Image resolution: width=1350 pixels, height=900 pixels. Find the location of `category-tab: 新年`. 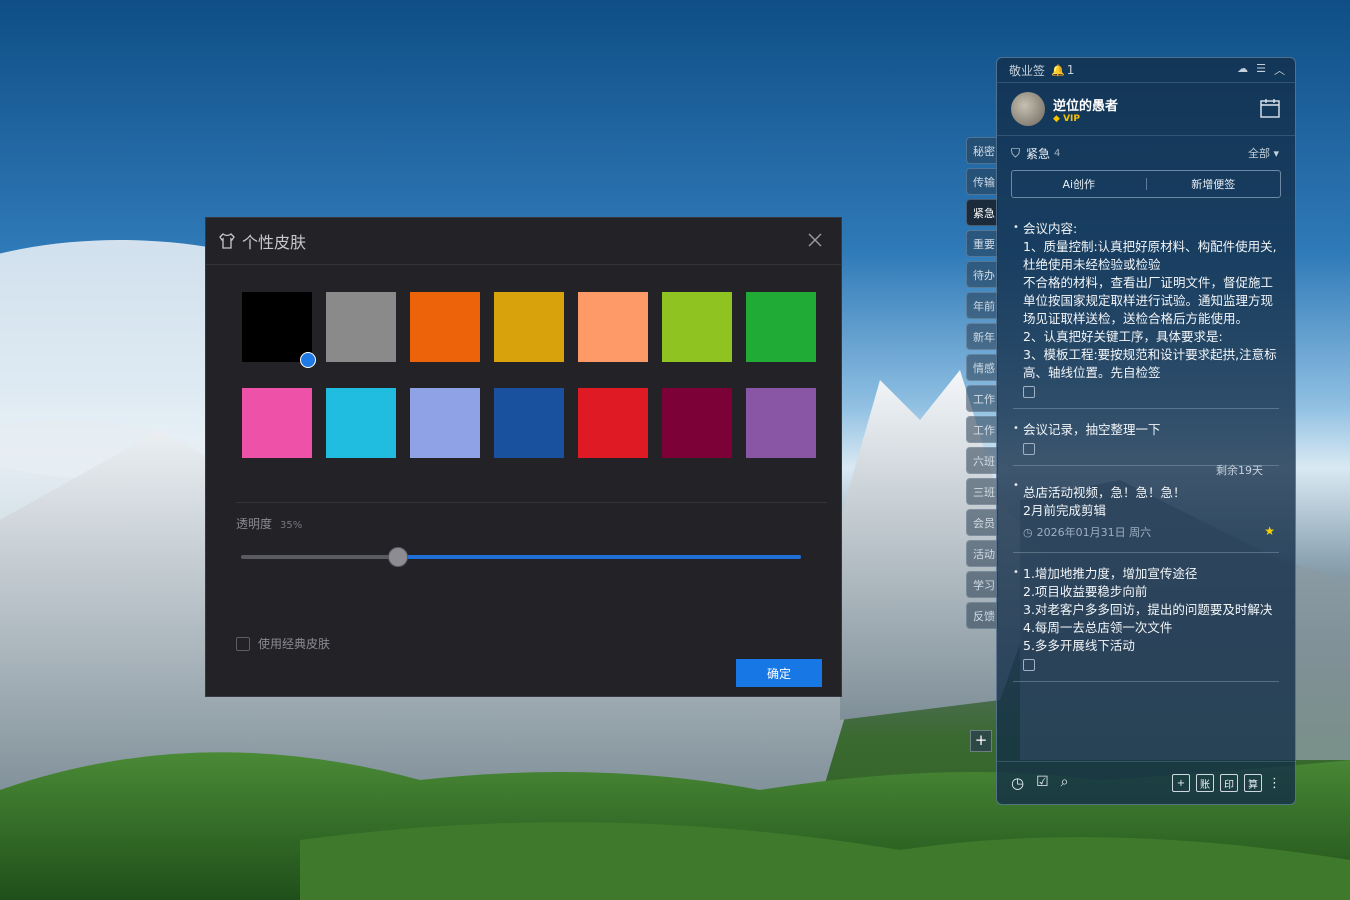

category-tab: 新年 is located at coordinates (982, 336).